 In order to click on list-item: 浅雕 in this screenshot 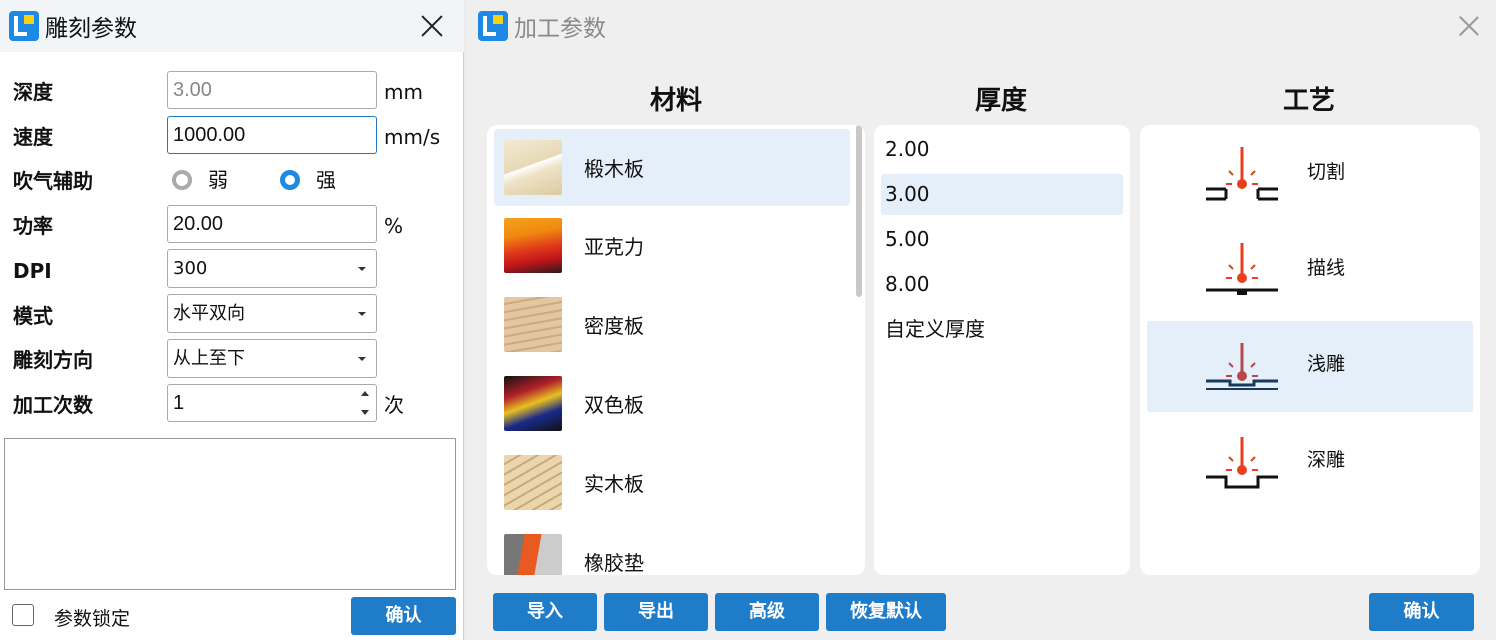, I will do `click(1310, 366)`.